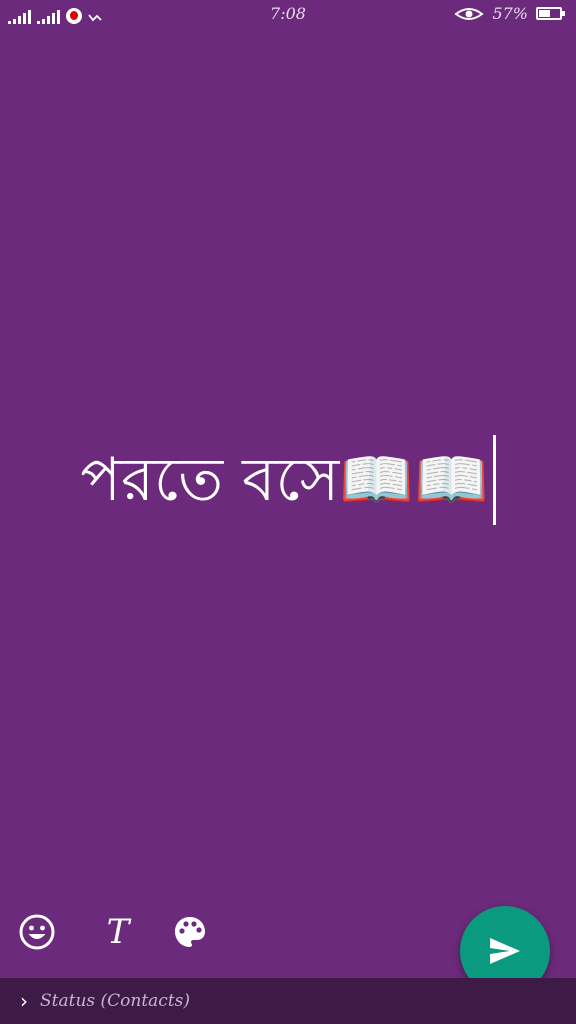 This screenshot has width=576, height=1024. I want to click on chevron-right-icon: ›, so click(24, 1001).